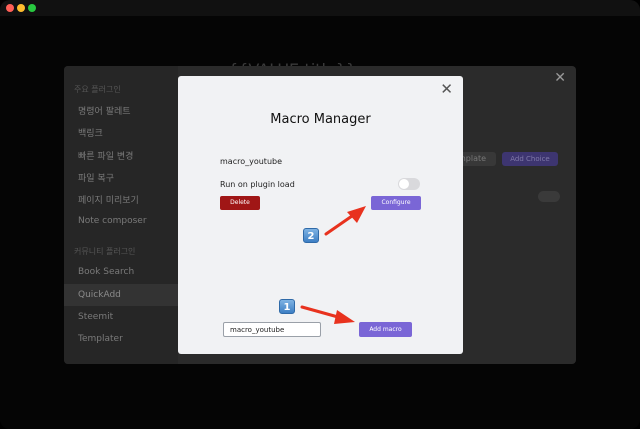 This screenshot has width=640, height=429. What do you see at coordinates (327, 314) in the screenshot?
I see `arrow-to-add-macro` at bounding box center [327, 314].